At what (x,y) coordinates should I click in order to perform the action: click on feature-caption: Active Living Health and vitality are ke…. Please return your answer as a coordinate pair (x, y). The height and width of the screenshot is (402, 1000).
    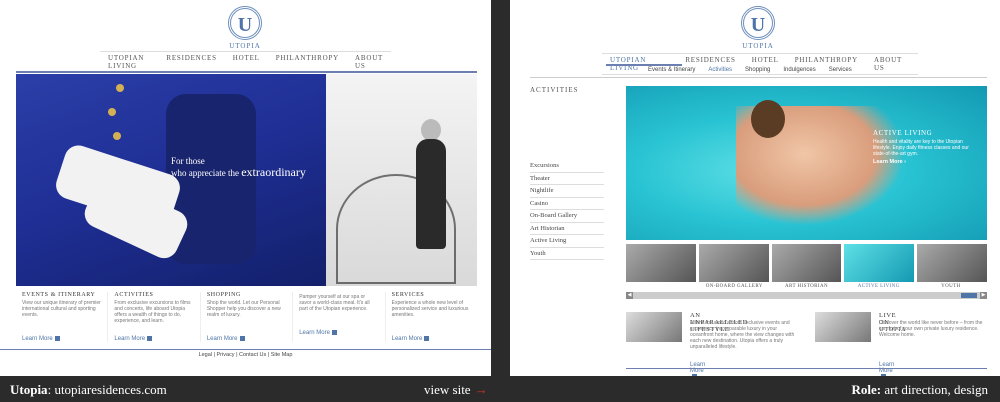
    Looking at the image, I should click on (925, 147).